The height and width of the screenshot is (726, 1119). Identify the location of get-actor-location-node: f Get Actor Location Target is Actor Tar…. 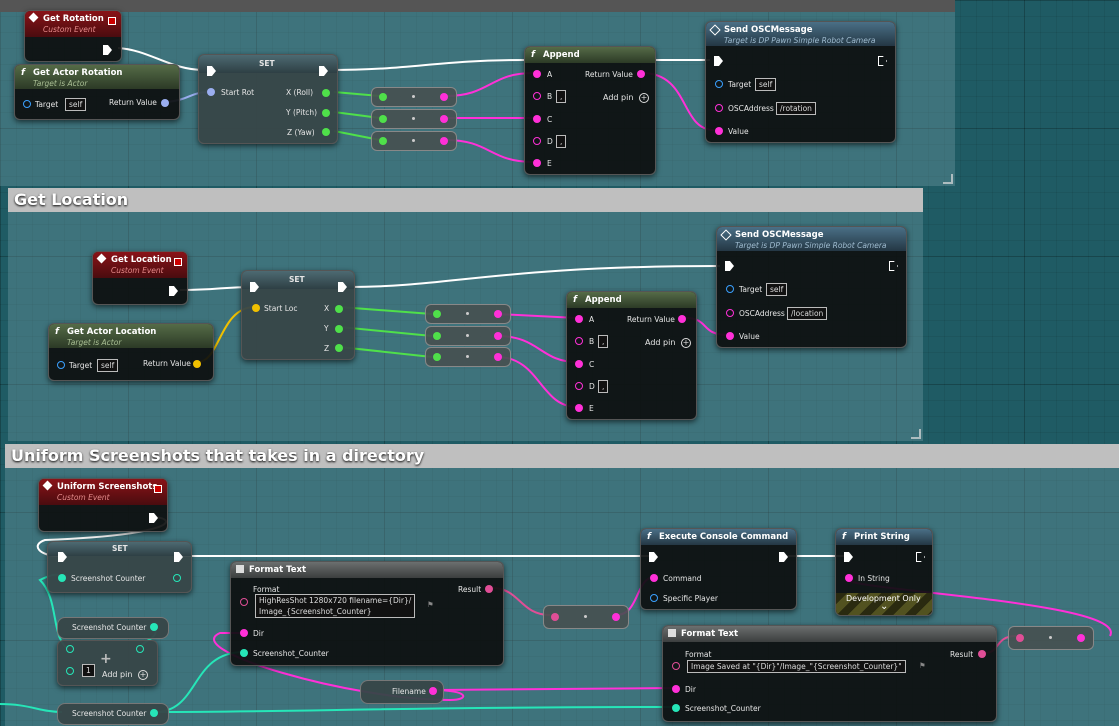
(131, 352).